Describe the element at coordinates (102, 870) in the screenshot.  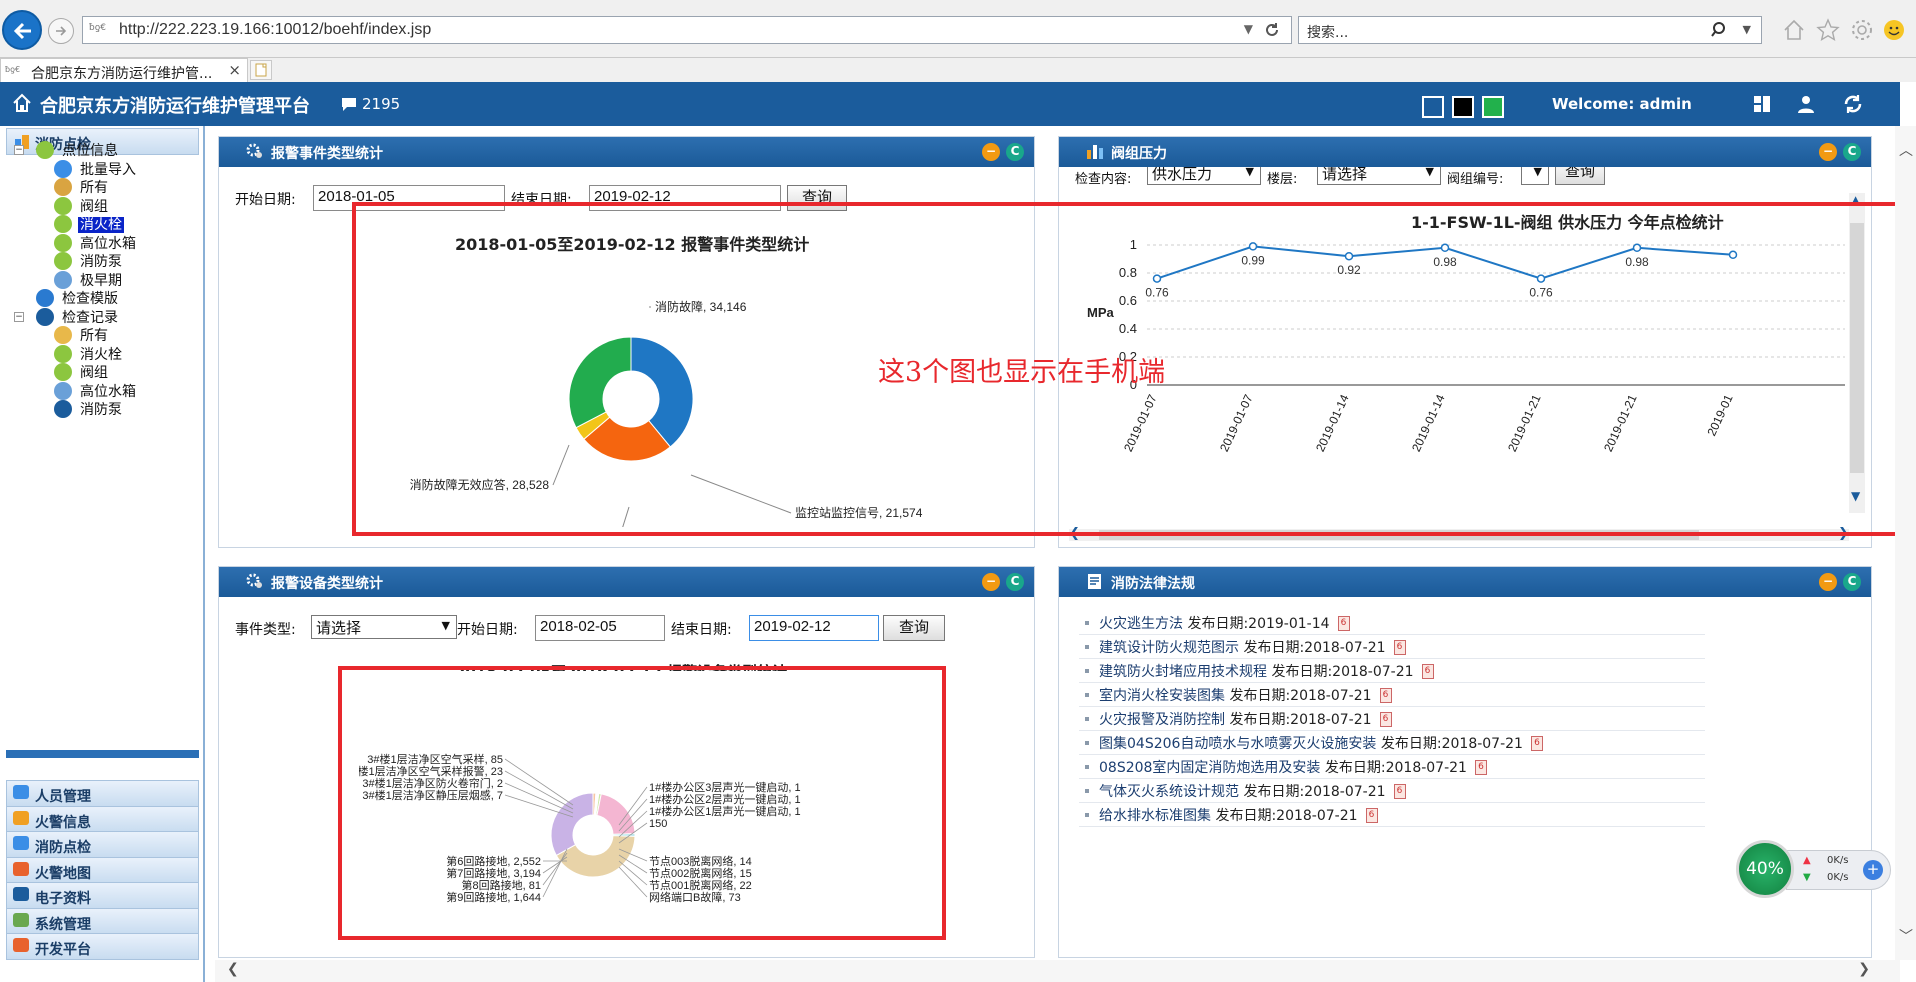
I see `sidebar-section-header: 火警地图` at that location.